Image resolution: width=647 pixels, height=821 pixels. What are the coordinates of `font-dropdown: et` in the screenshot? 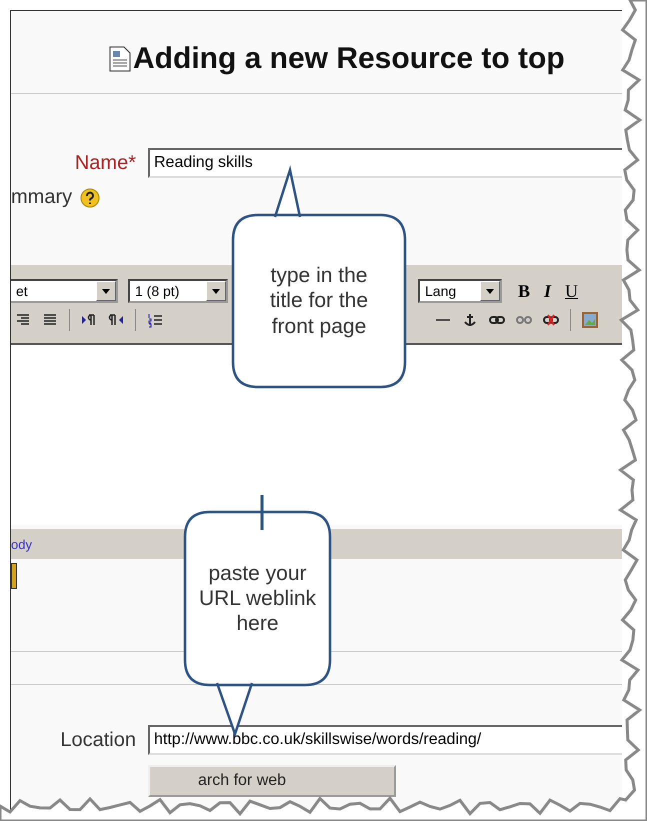 It's located at (64, 291).